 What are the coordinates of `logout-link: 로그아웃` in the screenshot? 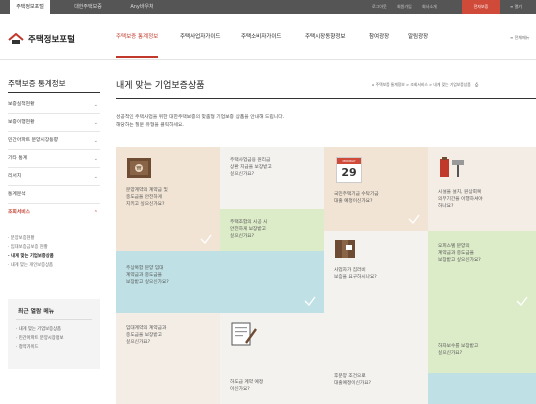 It's located at (379, 7).